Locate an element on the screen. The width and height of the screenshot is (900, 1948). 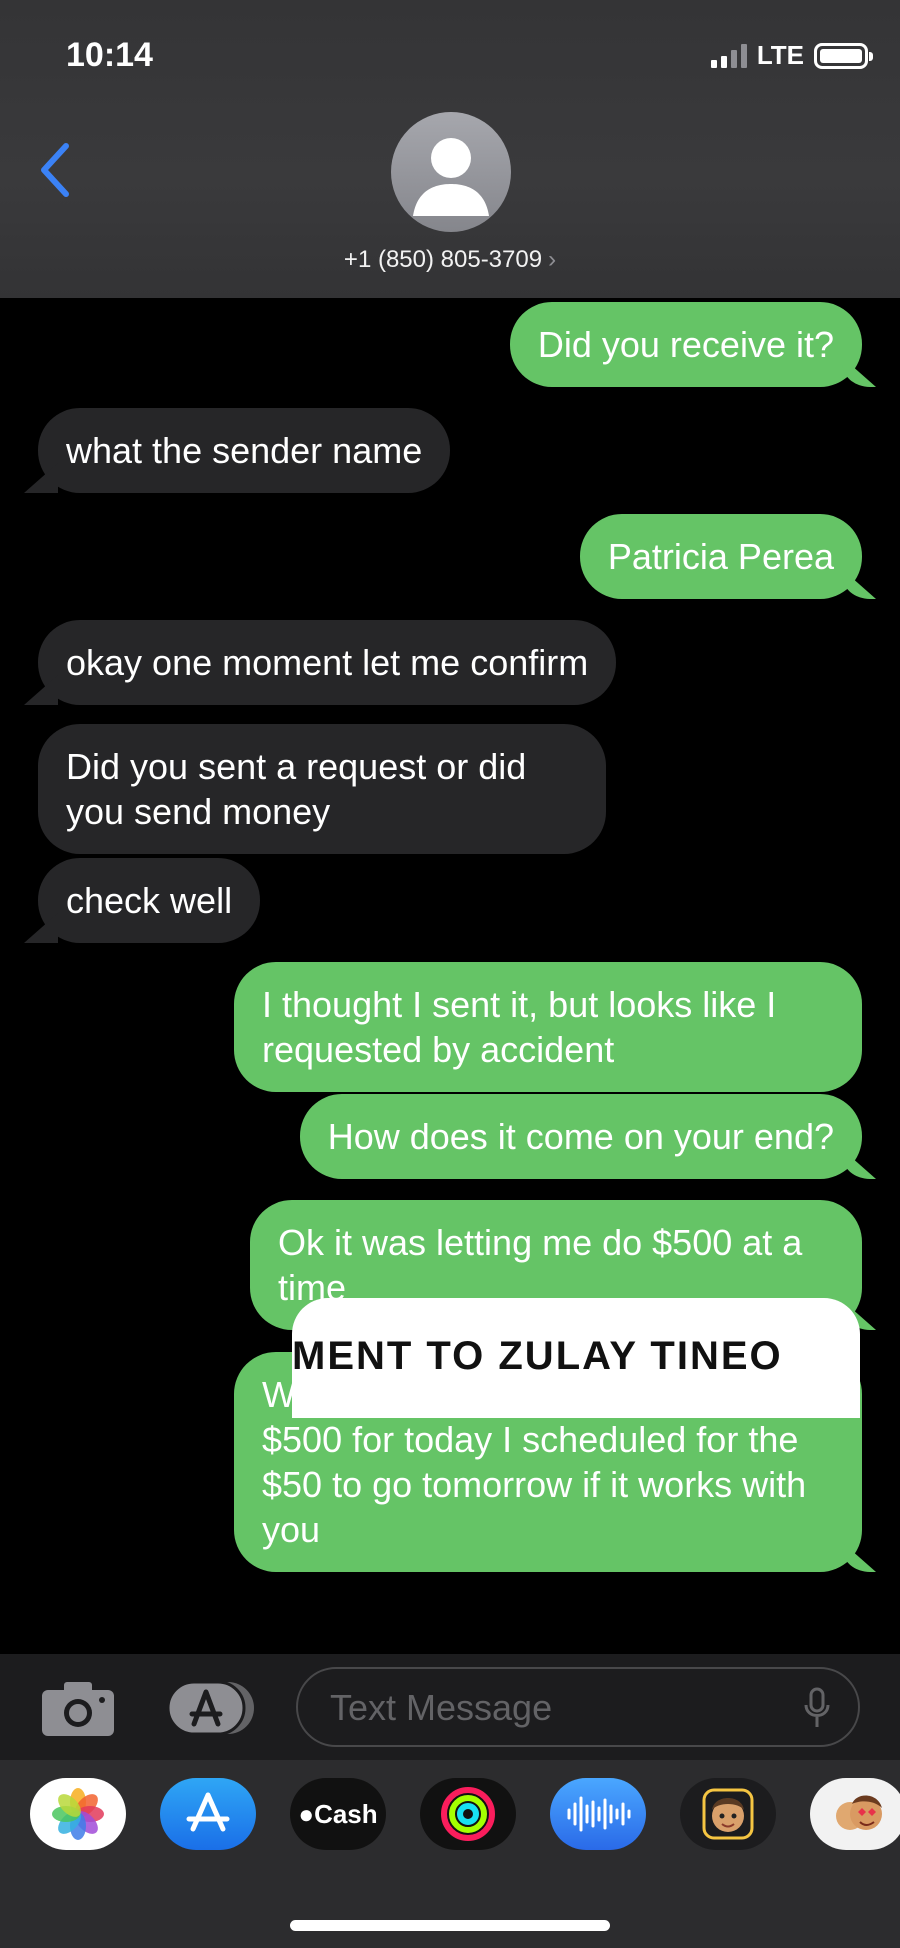
apple-cash-label: Cash is located at coordinates (346, 1813).